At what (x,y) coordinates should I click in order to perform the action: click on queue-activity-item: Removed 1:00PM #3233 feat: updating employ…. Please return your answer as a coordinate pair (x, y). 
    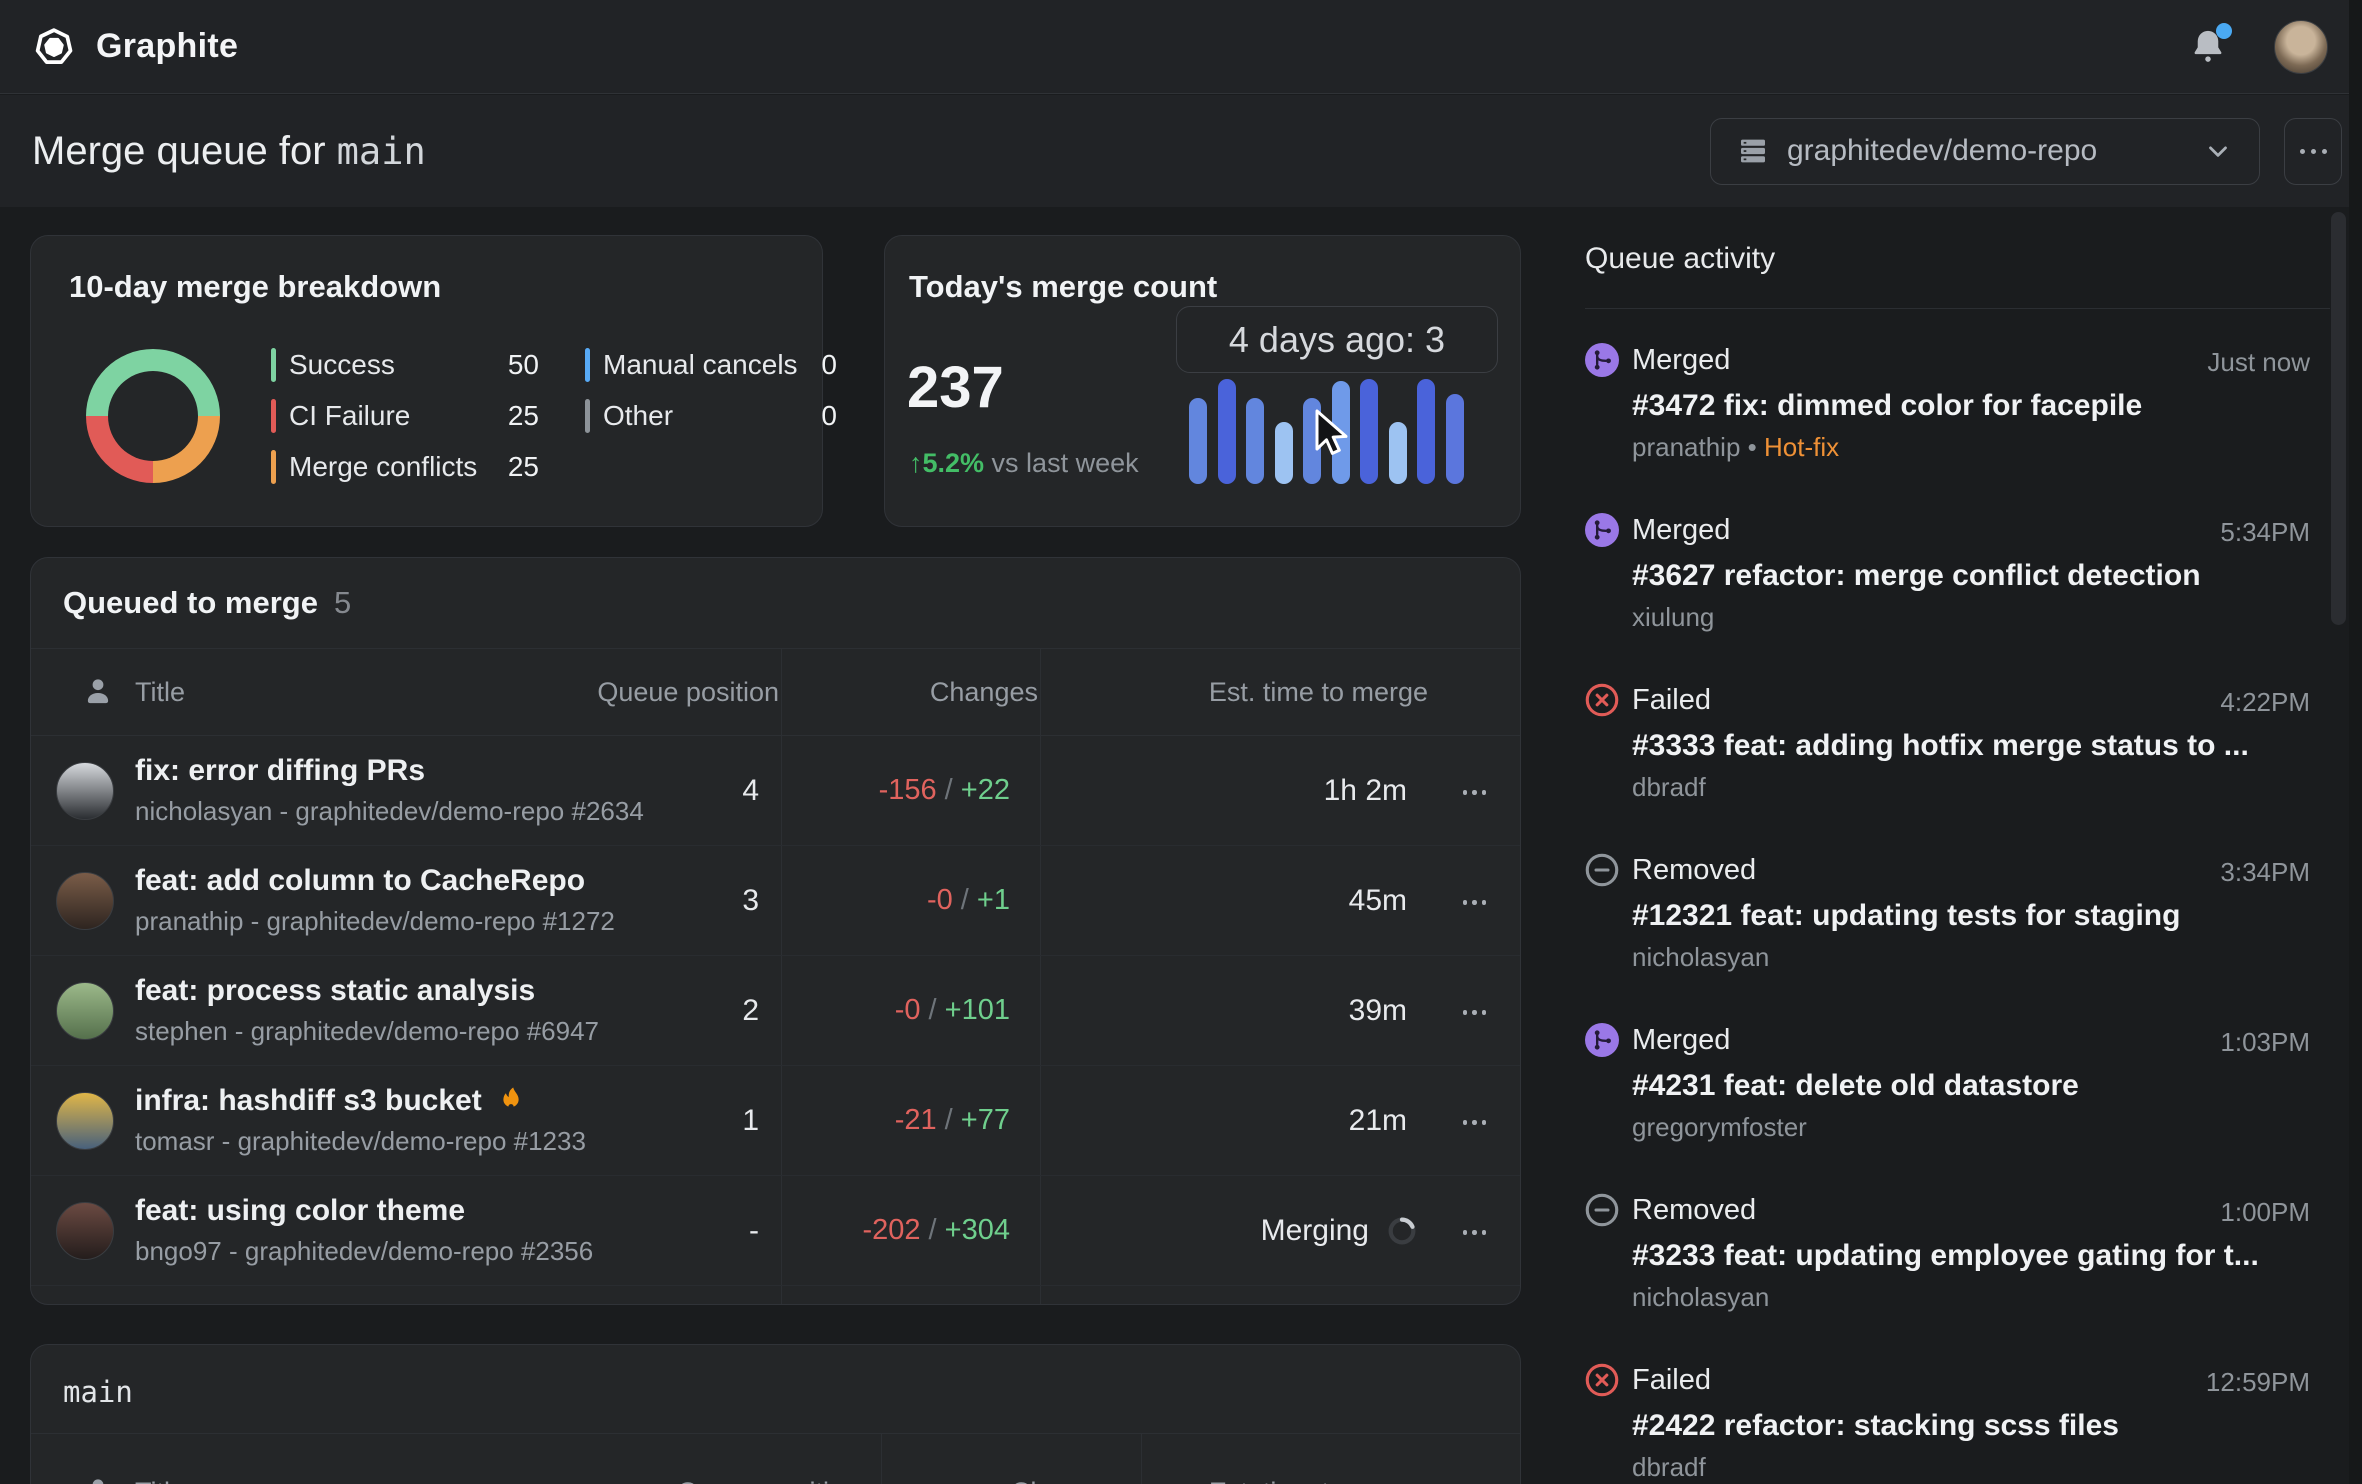
    Looking at the image, I should click on (1957, 1268).